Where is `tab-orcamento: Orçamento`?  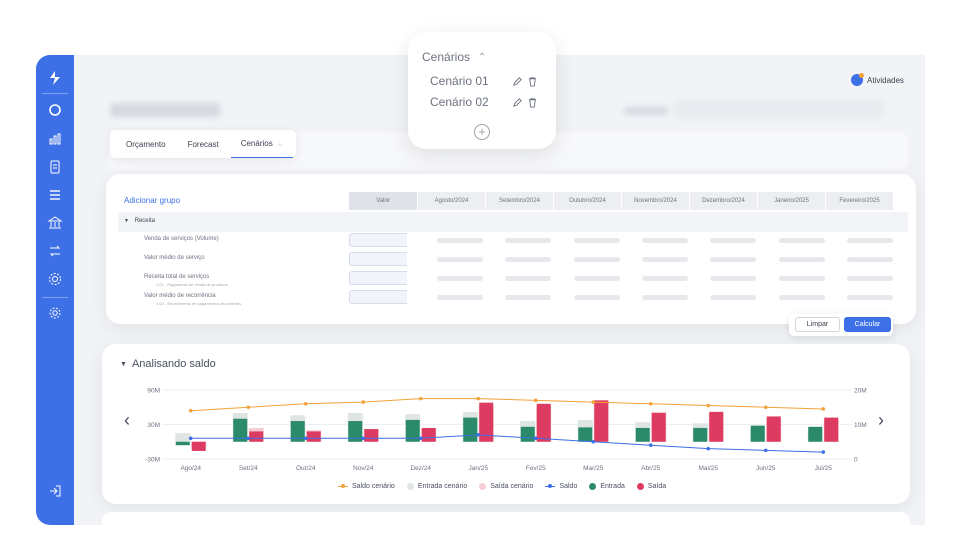 tab-orcamento: Orçamento is located at coordinates (146, 144).